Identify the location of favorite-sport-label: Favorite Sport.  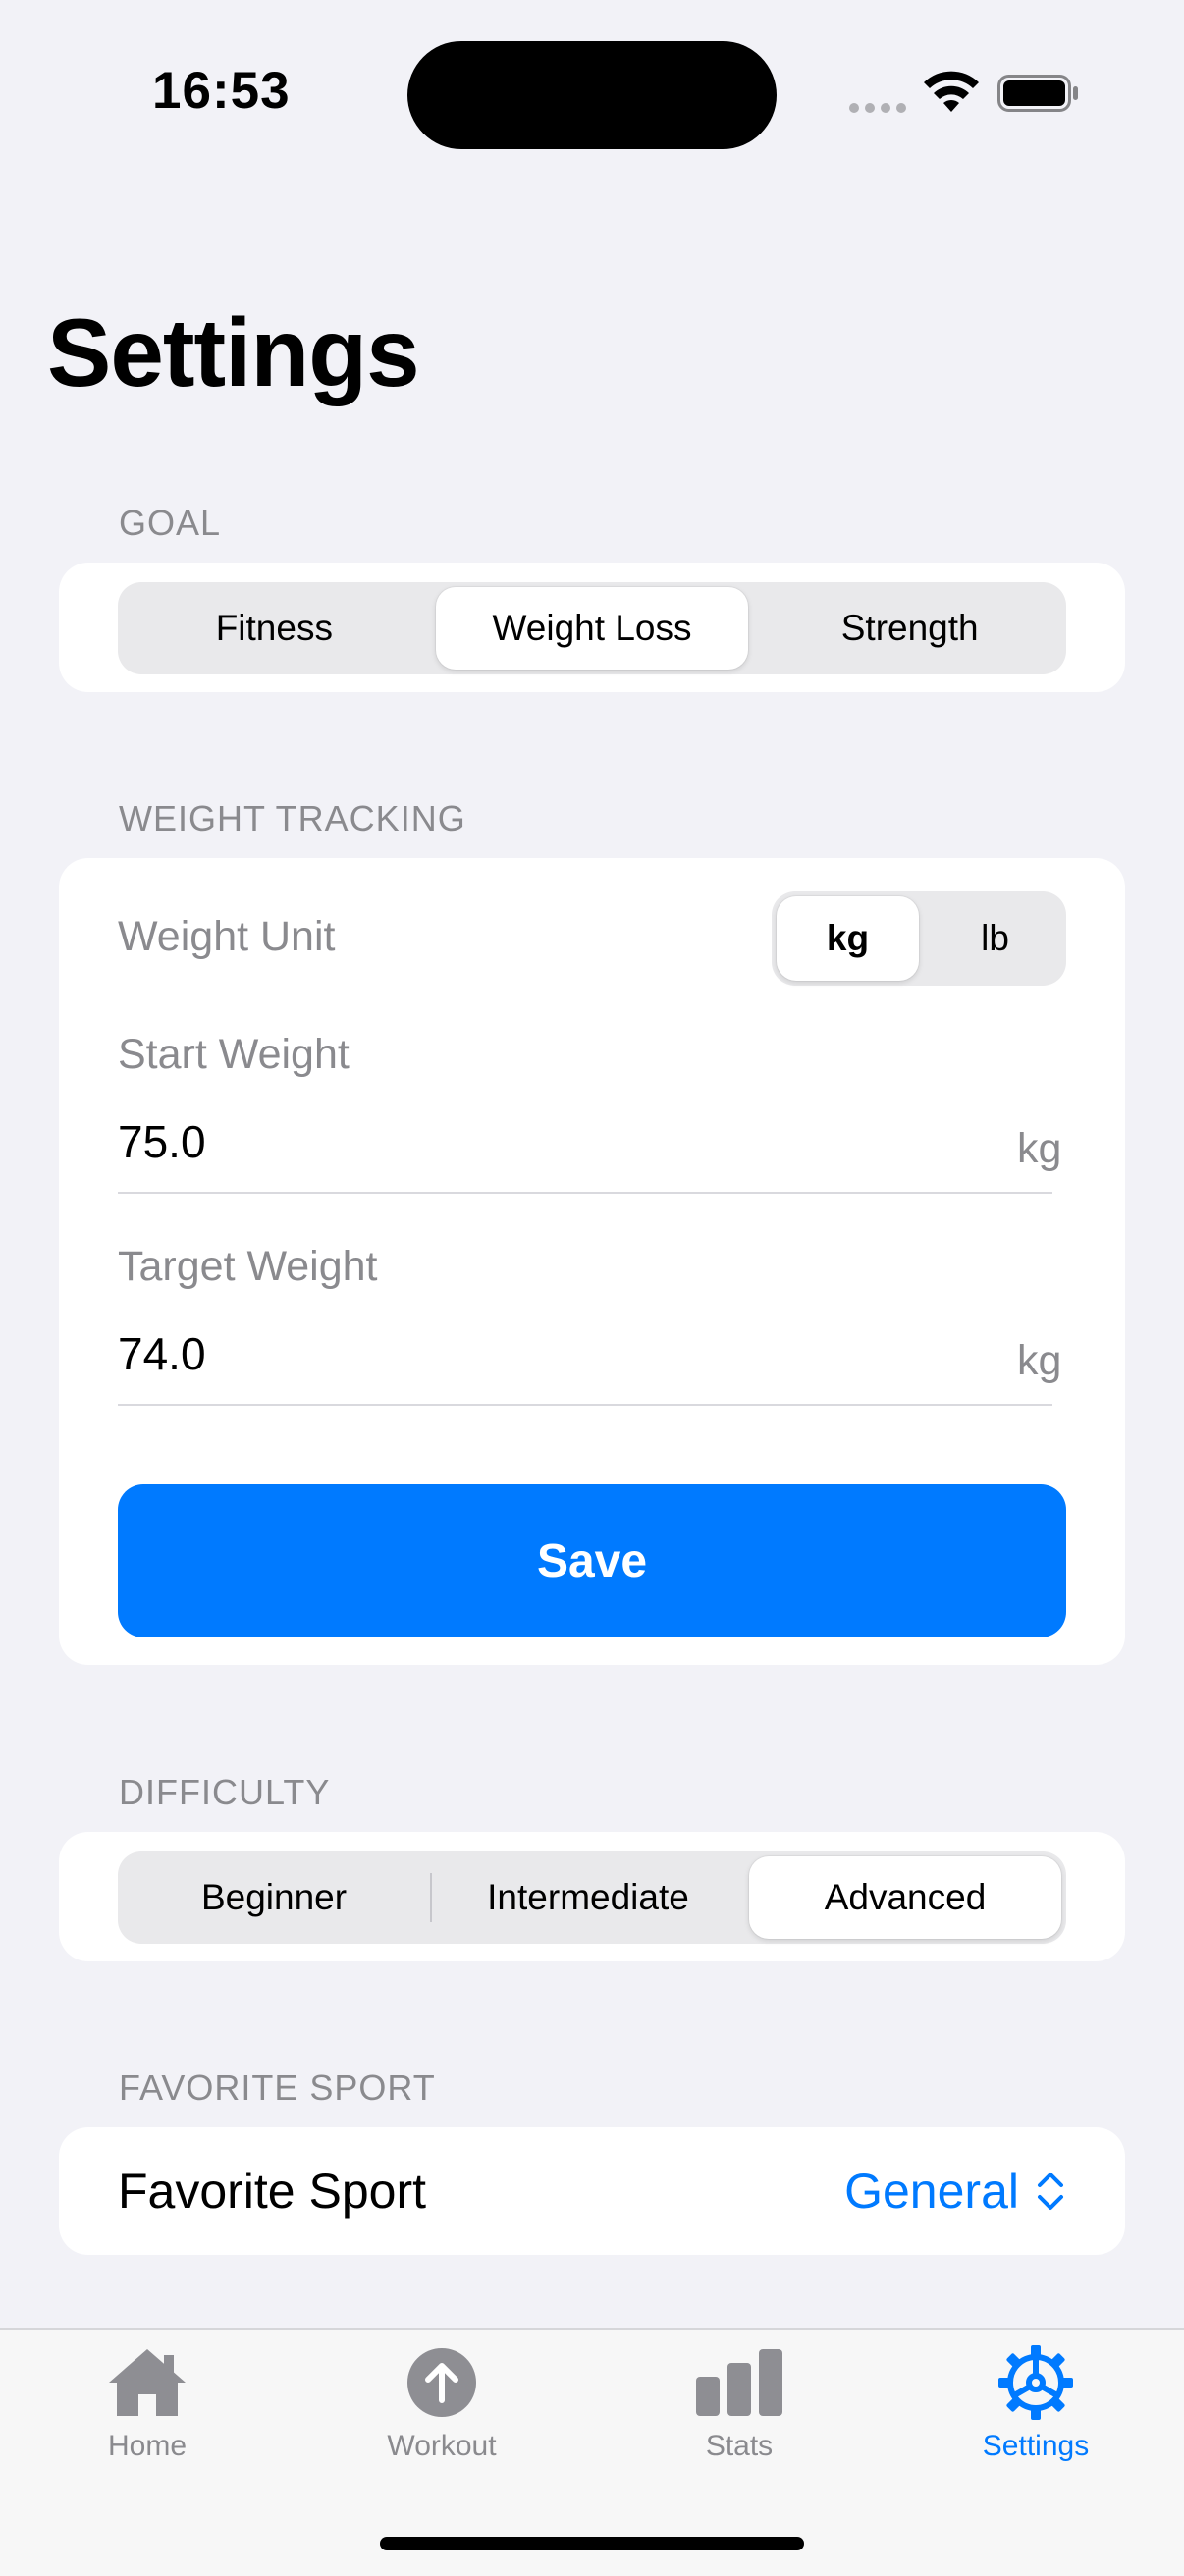
(273, 2191).